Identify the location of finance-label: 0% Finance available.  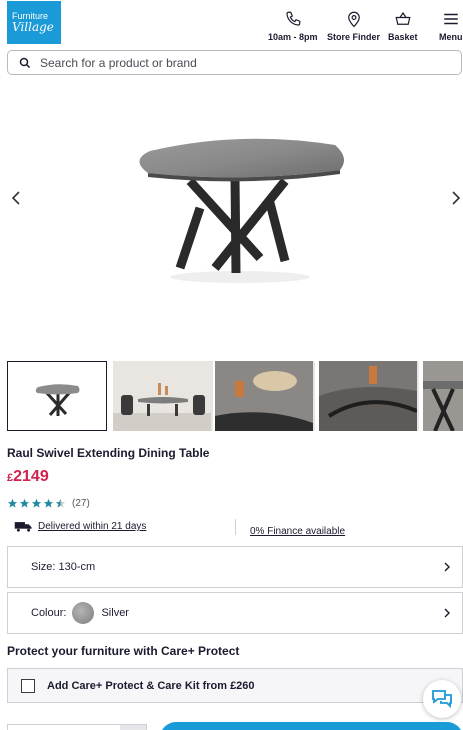
(298, 531).